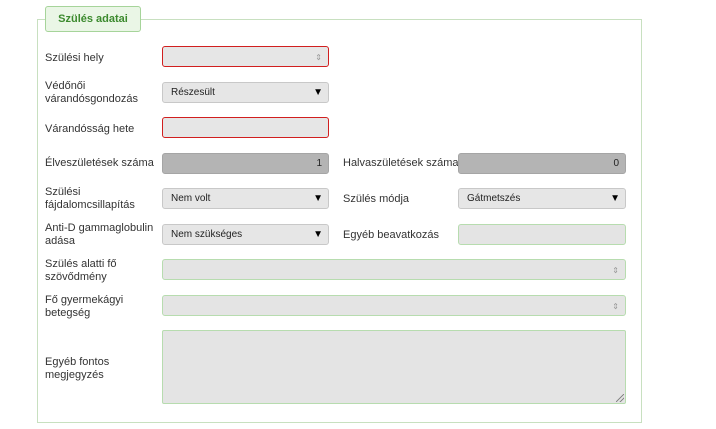 The width and height of the screenshot is (716, 429). Describe the element at coordinates (620, 398) in the screenshot. I see `resize-handle-icon` at that location.